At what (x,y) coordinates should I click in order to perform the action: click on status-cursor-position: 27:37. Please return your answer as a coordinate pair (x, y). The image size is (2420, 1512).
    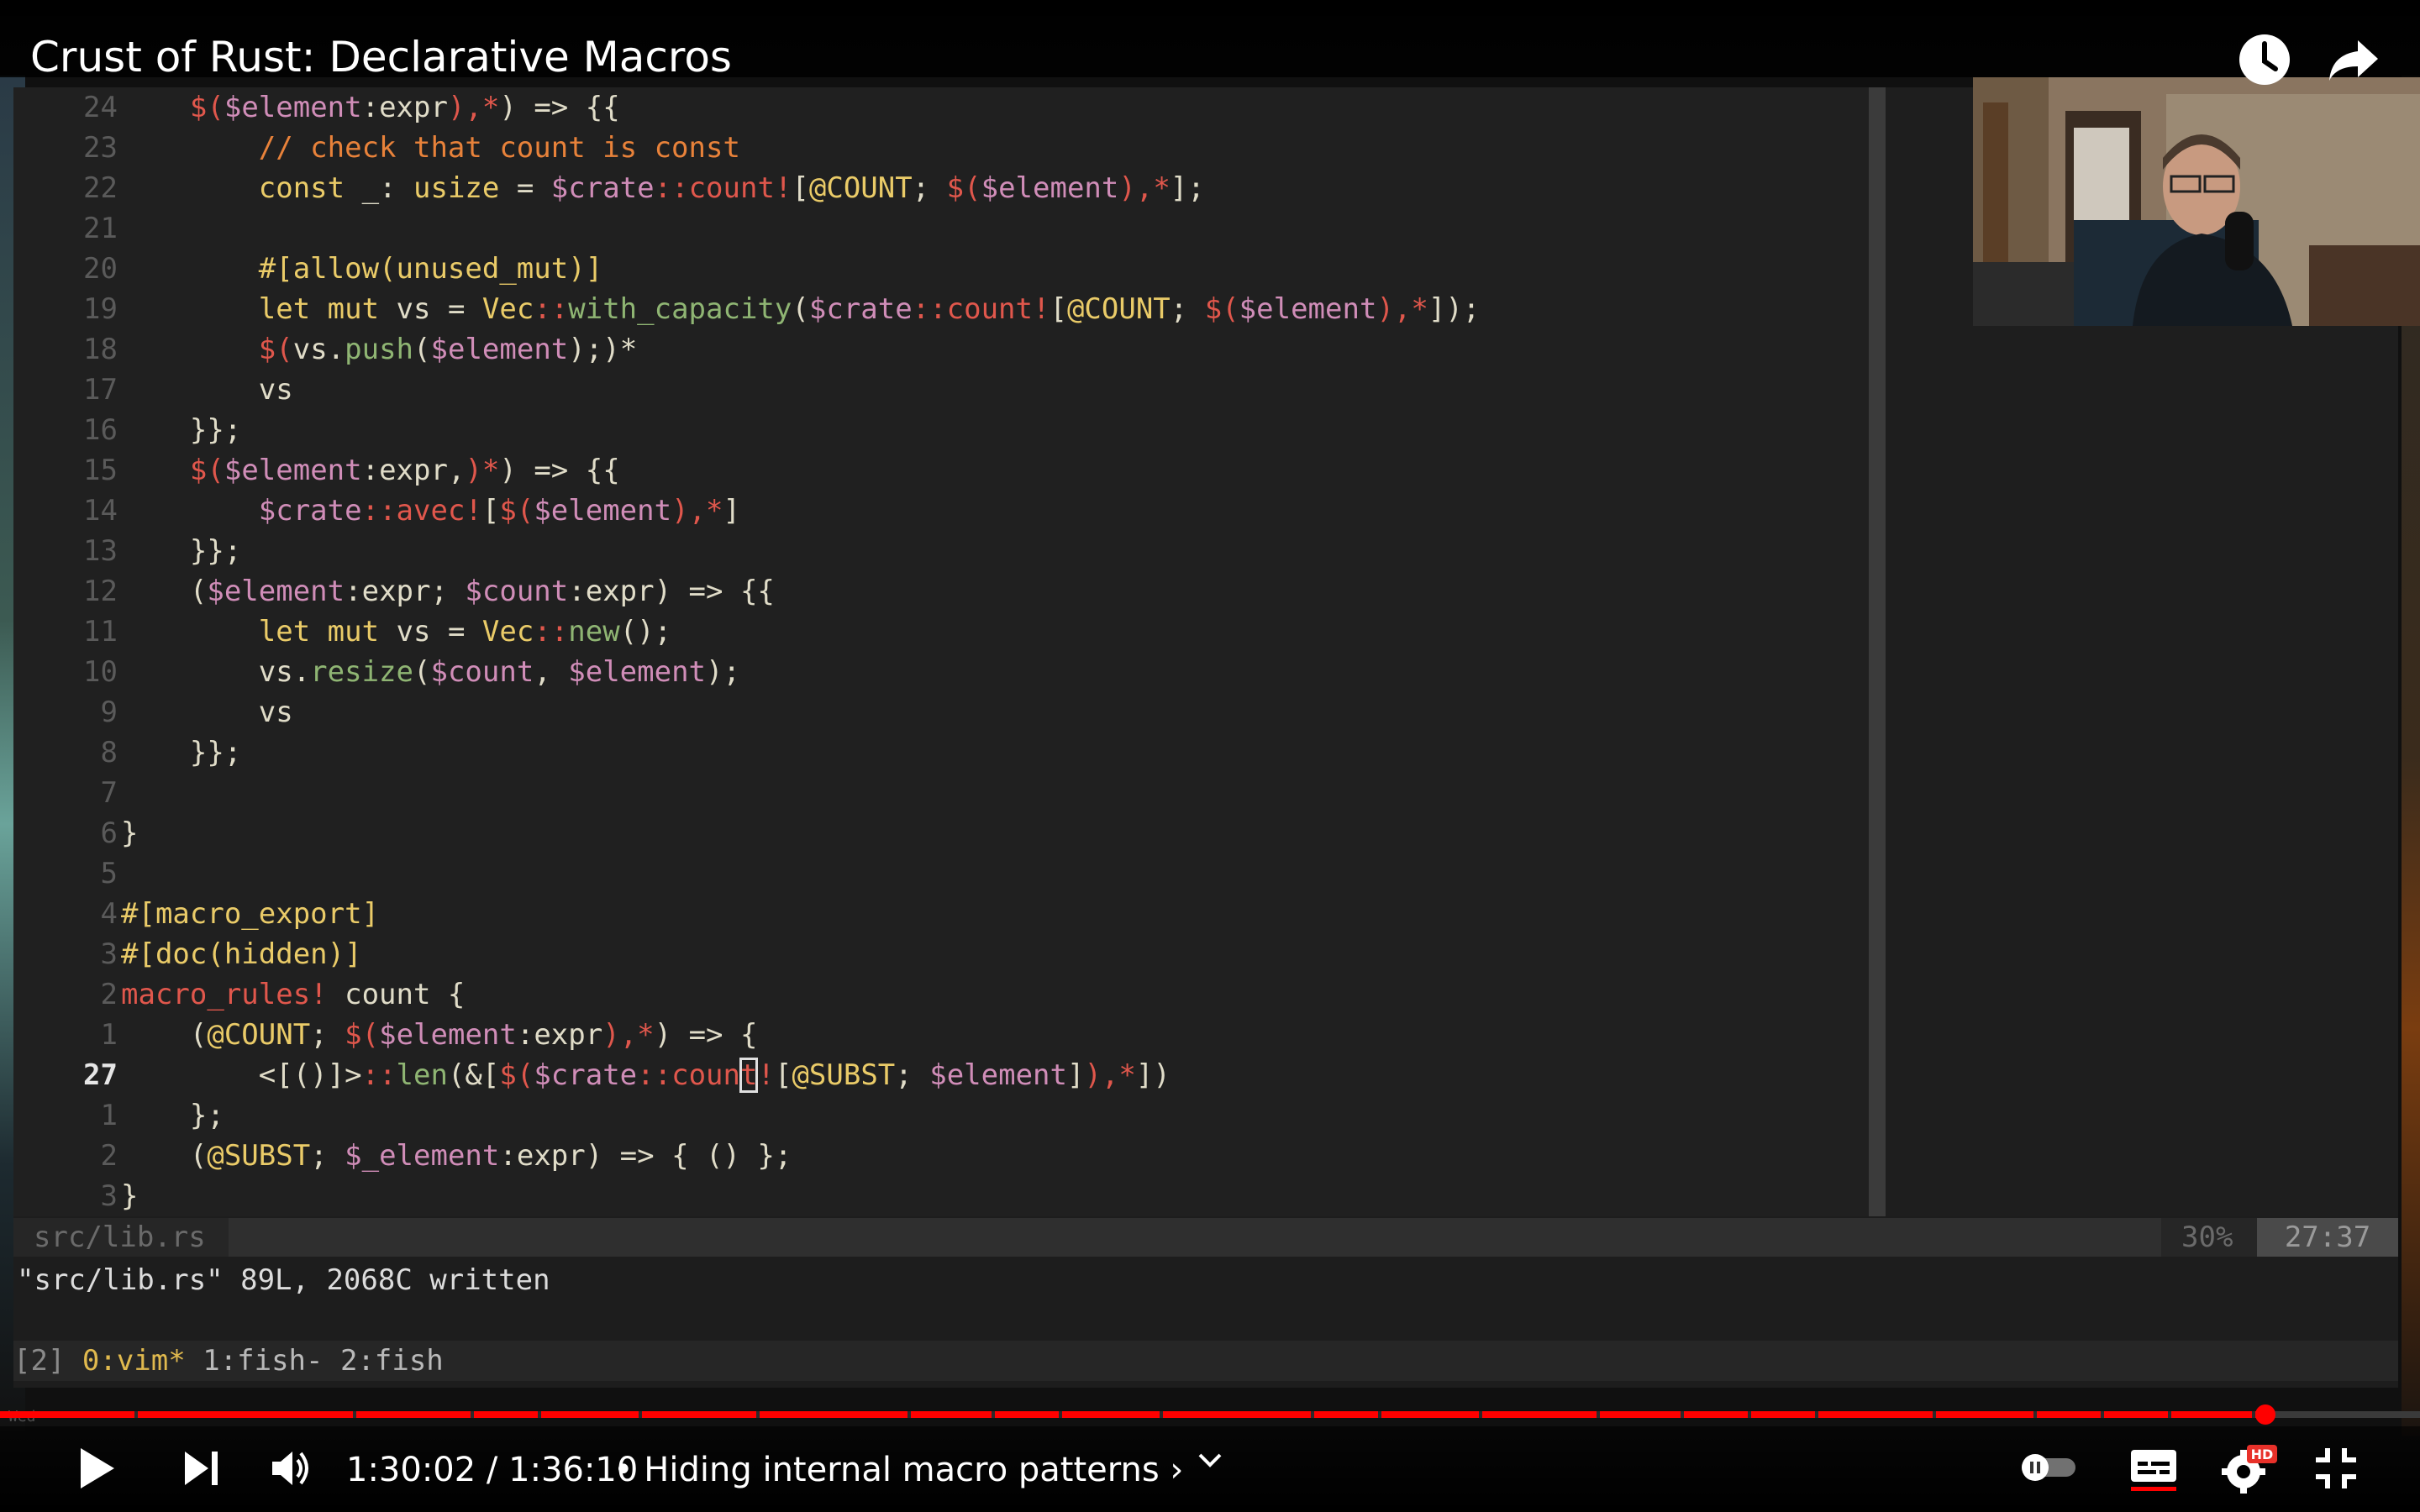
    Looking at the image, I should click on (2328, 1237).